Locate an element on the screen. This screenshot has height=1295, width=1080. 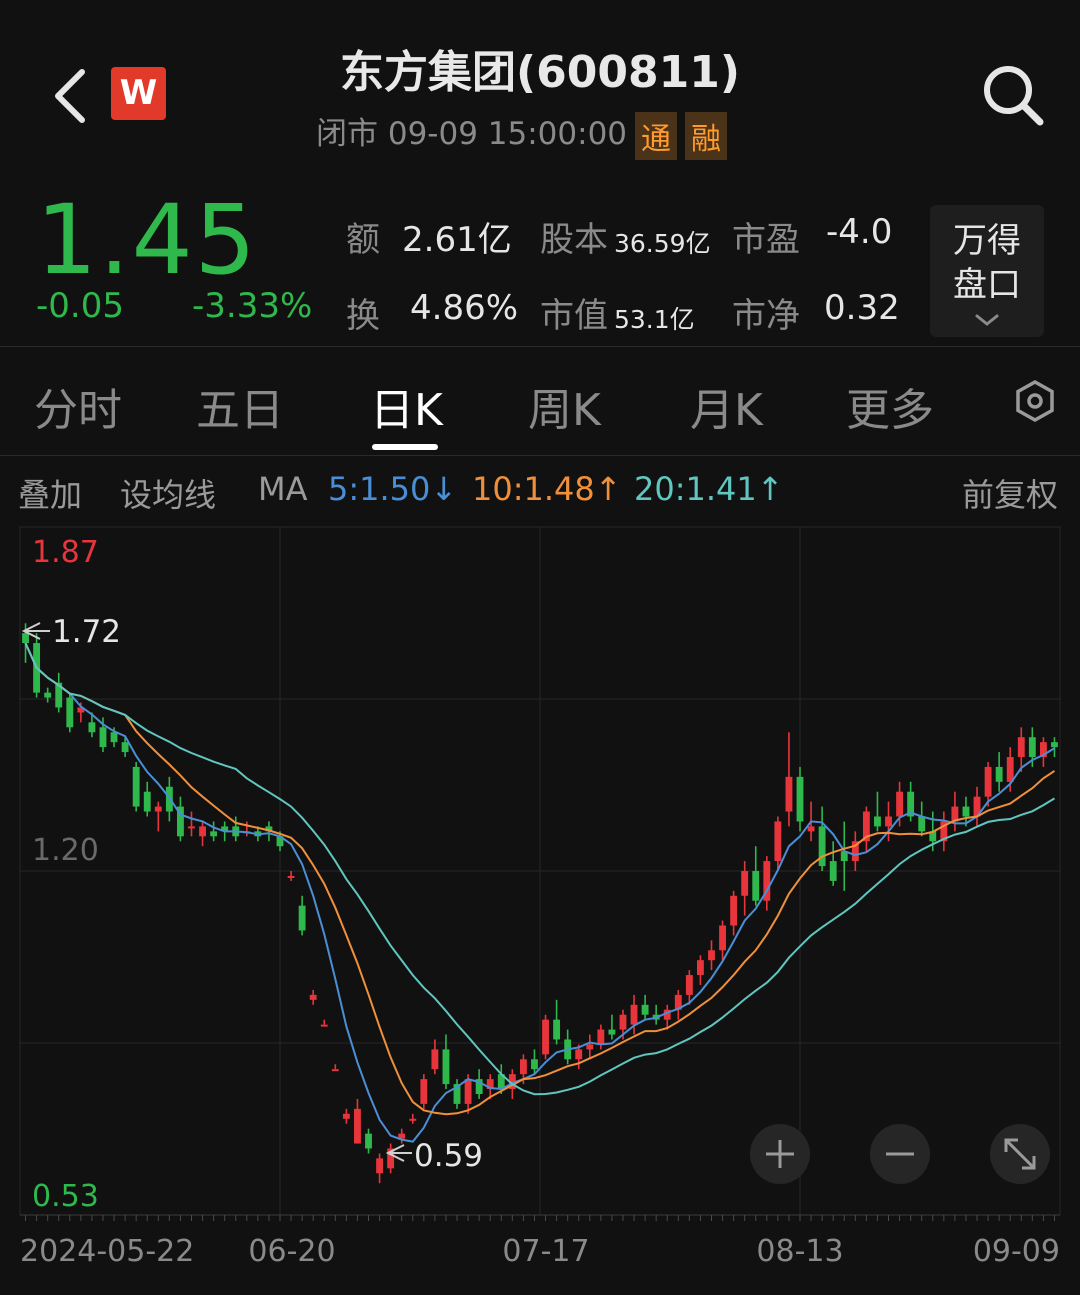
adjust-button: 前复权 is located at coordinates (1010, 493).